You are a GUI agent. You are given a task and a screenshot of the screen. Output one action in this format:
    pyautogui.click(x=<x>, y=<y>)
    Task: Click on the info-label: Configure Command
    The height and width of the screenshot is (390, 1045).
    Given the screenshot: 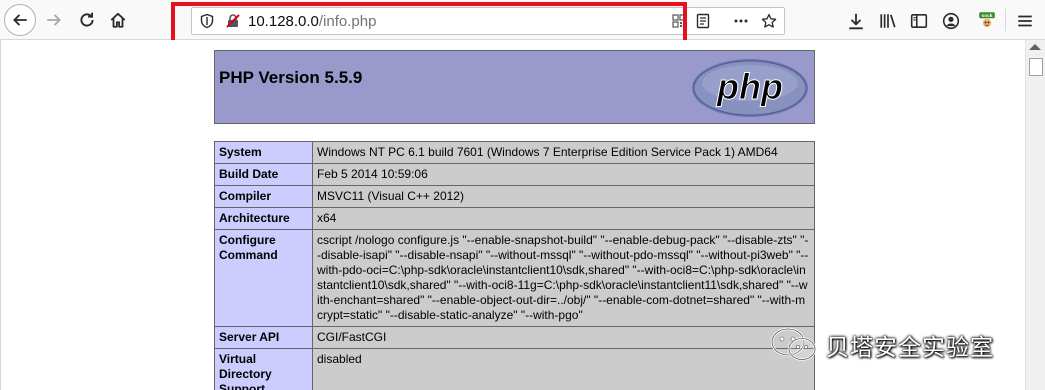 What is the action you would take?
    pyautogui.click(x=263, y=278)
    